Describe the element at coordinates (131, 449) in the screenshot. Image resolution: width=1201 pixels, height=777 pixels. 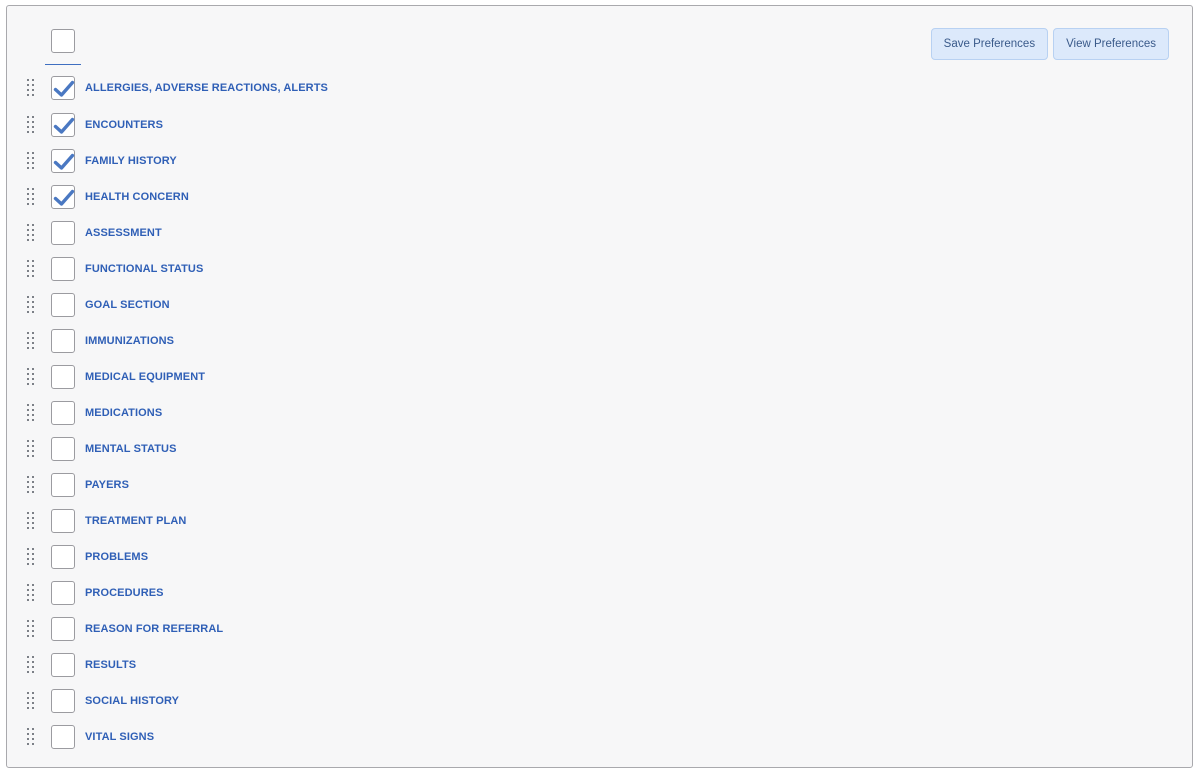
I see `section-label: MENTAL STATUS` at that location.